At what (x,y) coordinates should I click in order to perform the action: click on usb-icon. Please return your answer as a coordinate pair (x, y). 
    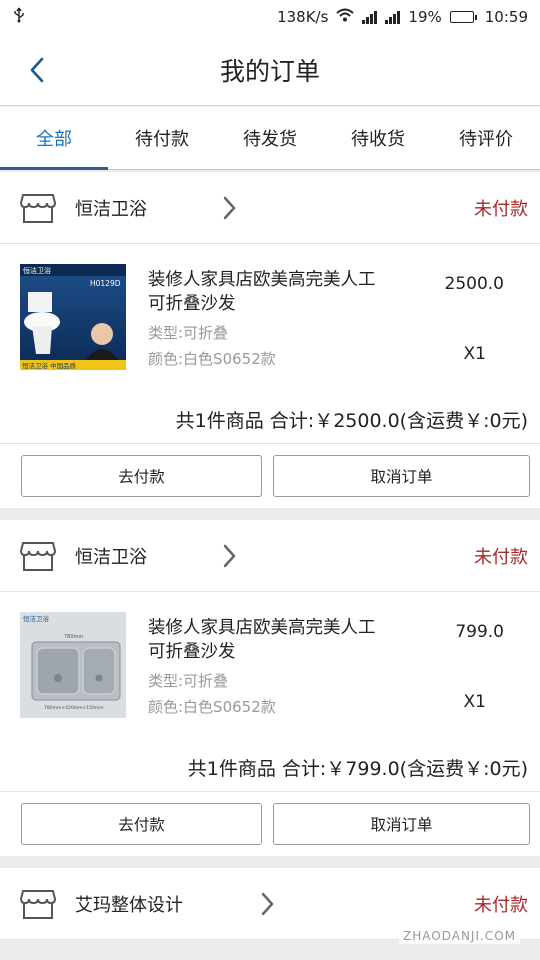
    Looking at the image, I should click on (19, 17).